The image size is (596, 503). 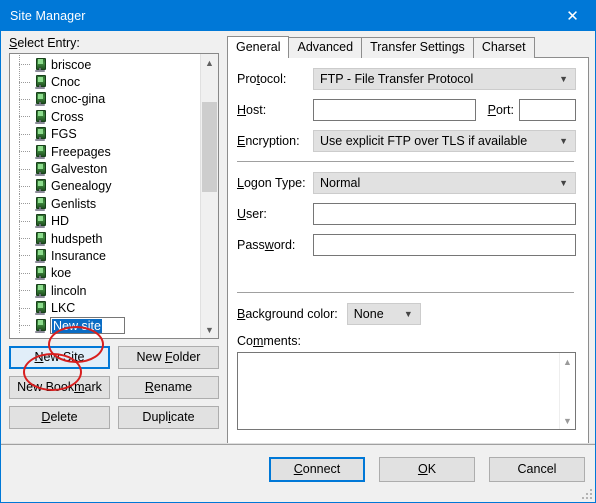 I want to click on list-item: Genealogy, so click(x=105, y=185).